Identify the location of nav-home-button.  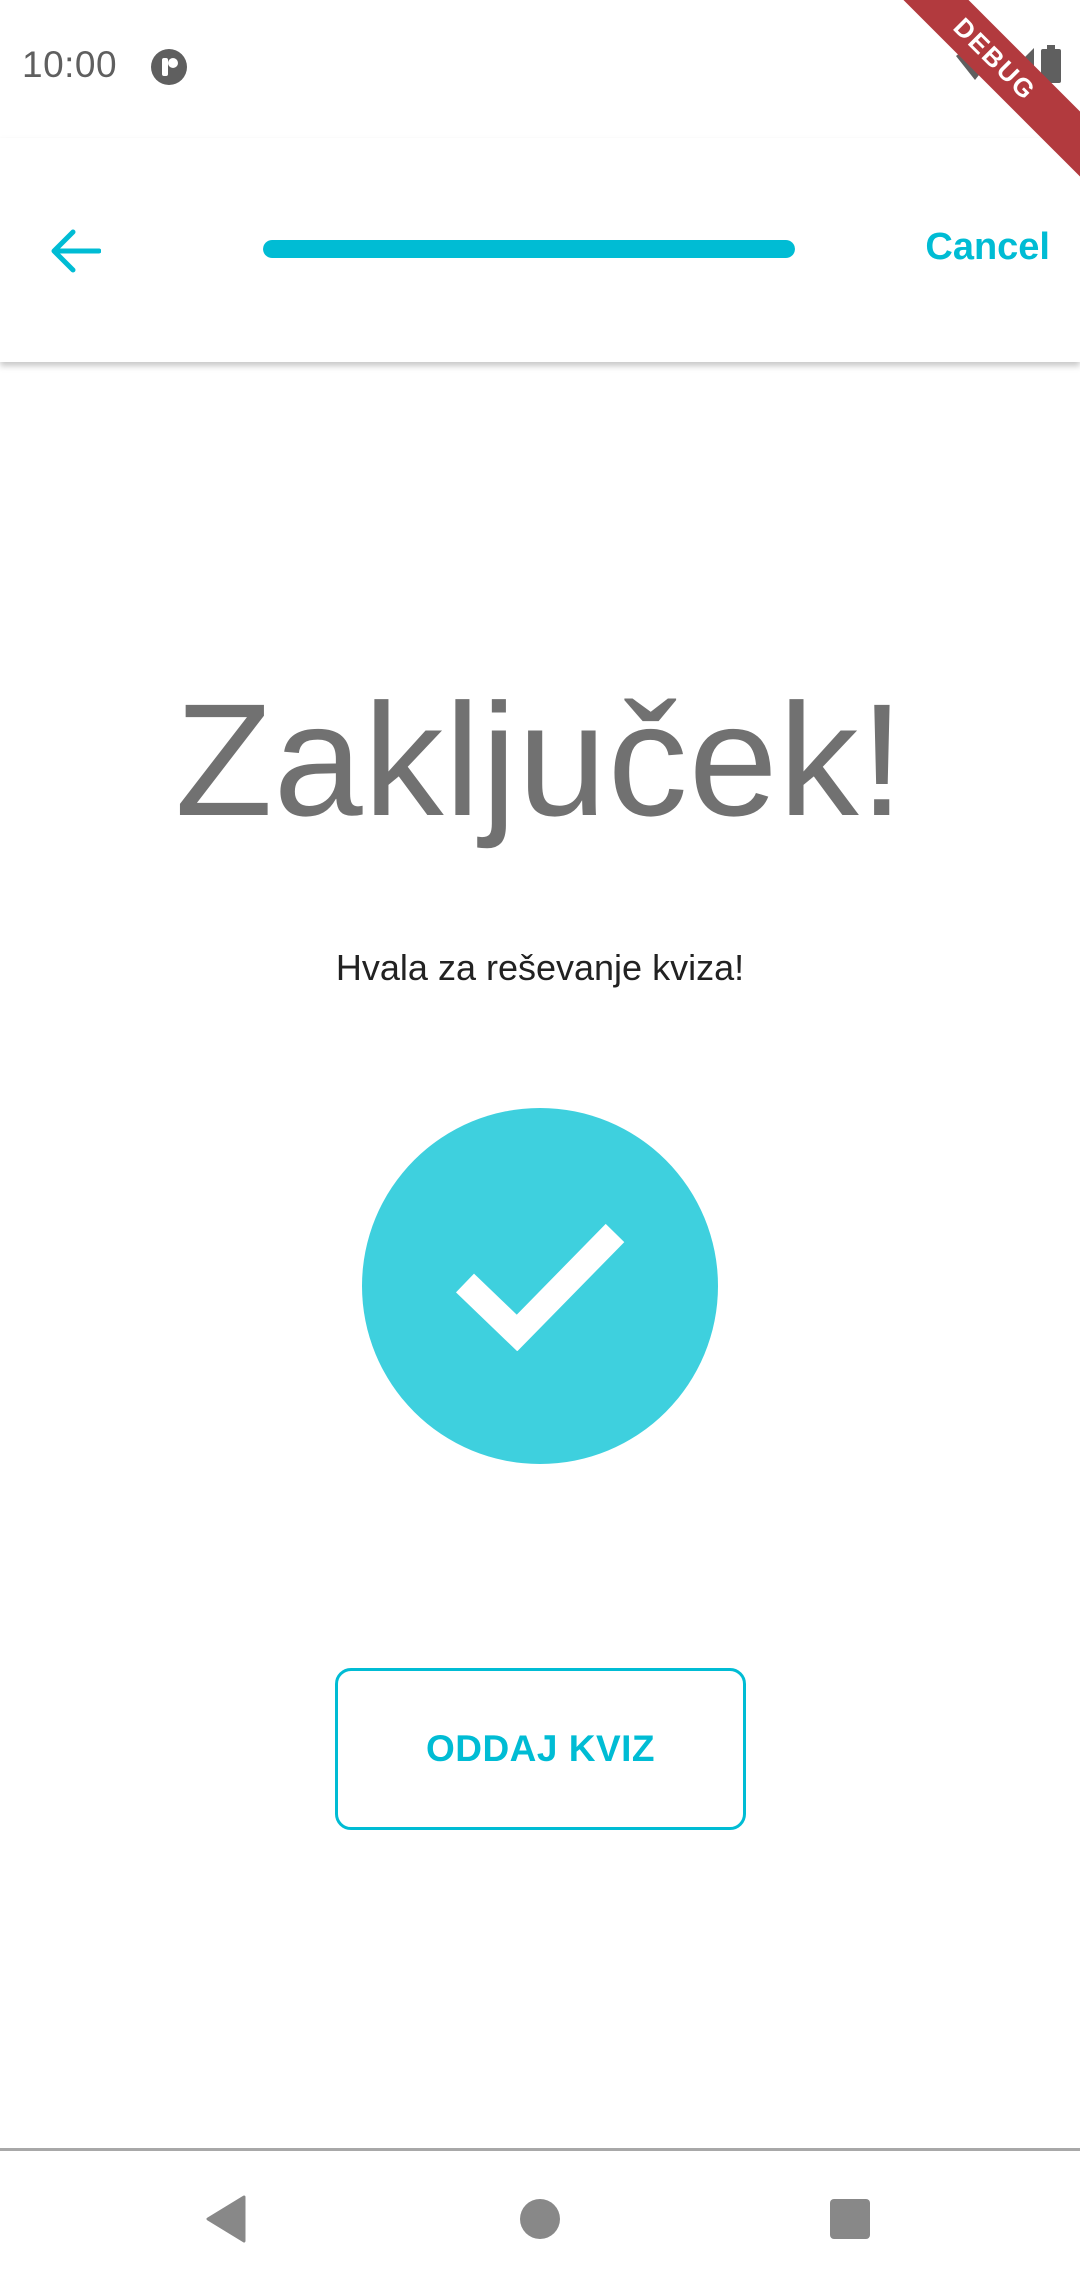
(540, 2221).